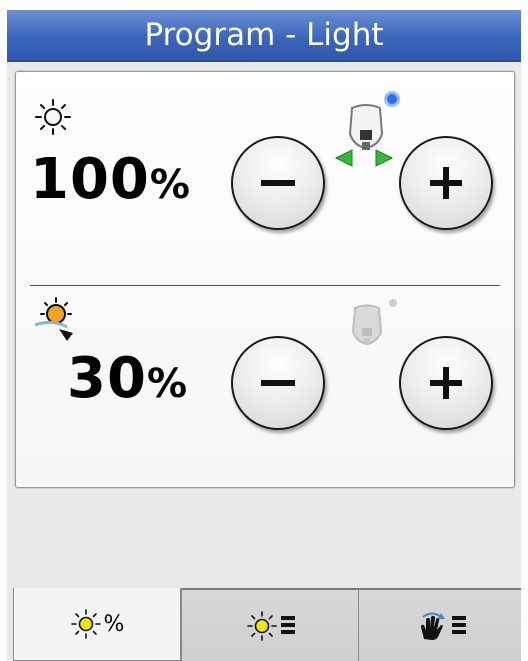 This screenshot has height=661, width=528. Describe the element at coordinates (446, 183) in the screenshot. I see `main-light-increase-button` at that location.